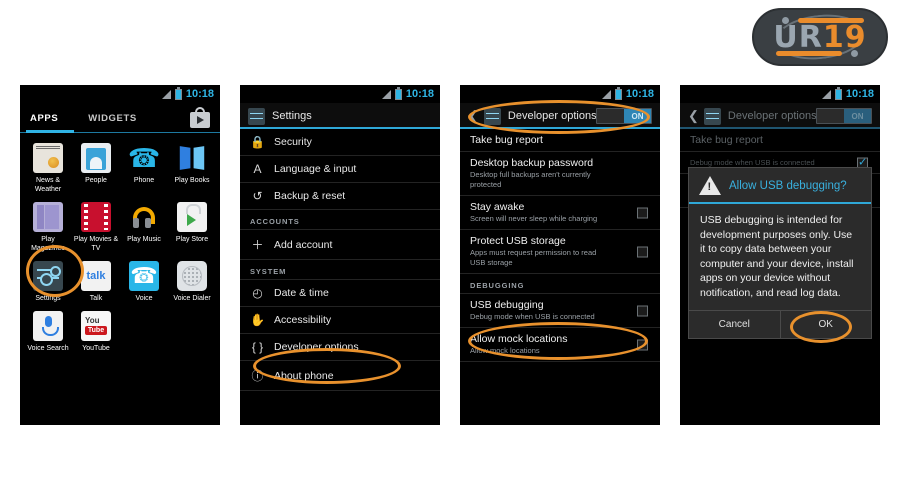  I want to click on settings-row: 🔒 Security, so click(340, 142).